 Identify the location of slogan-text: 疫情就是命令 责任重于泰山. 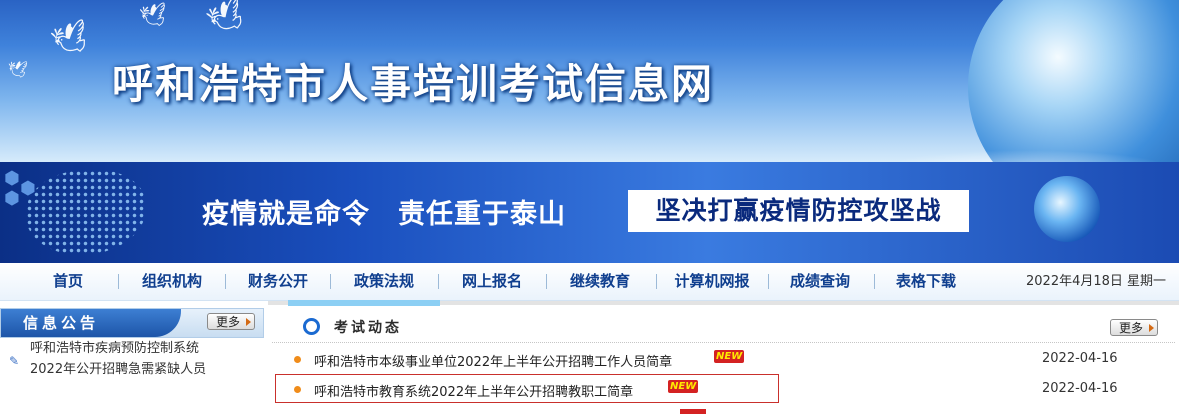
(384, 214).